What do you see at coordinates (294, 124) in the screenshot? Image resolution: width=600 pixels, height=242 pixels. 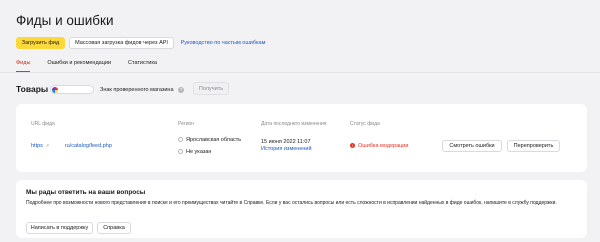 I see `col-header-date: Дата последнего изменения` at bounding box center [294, 124].